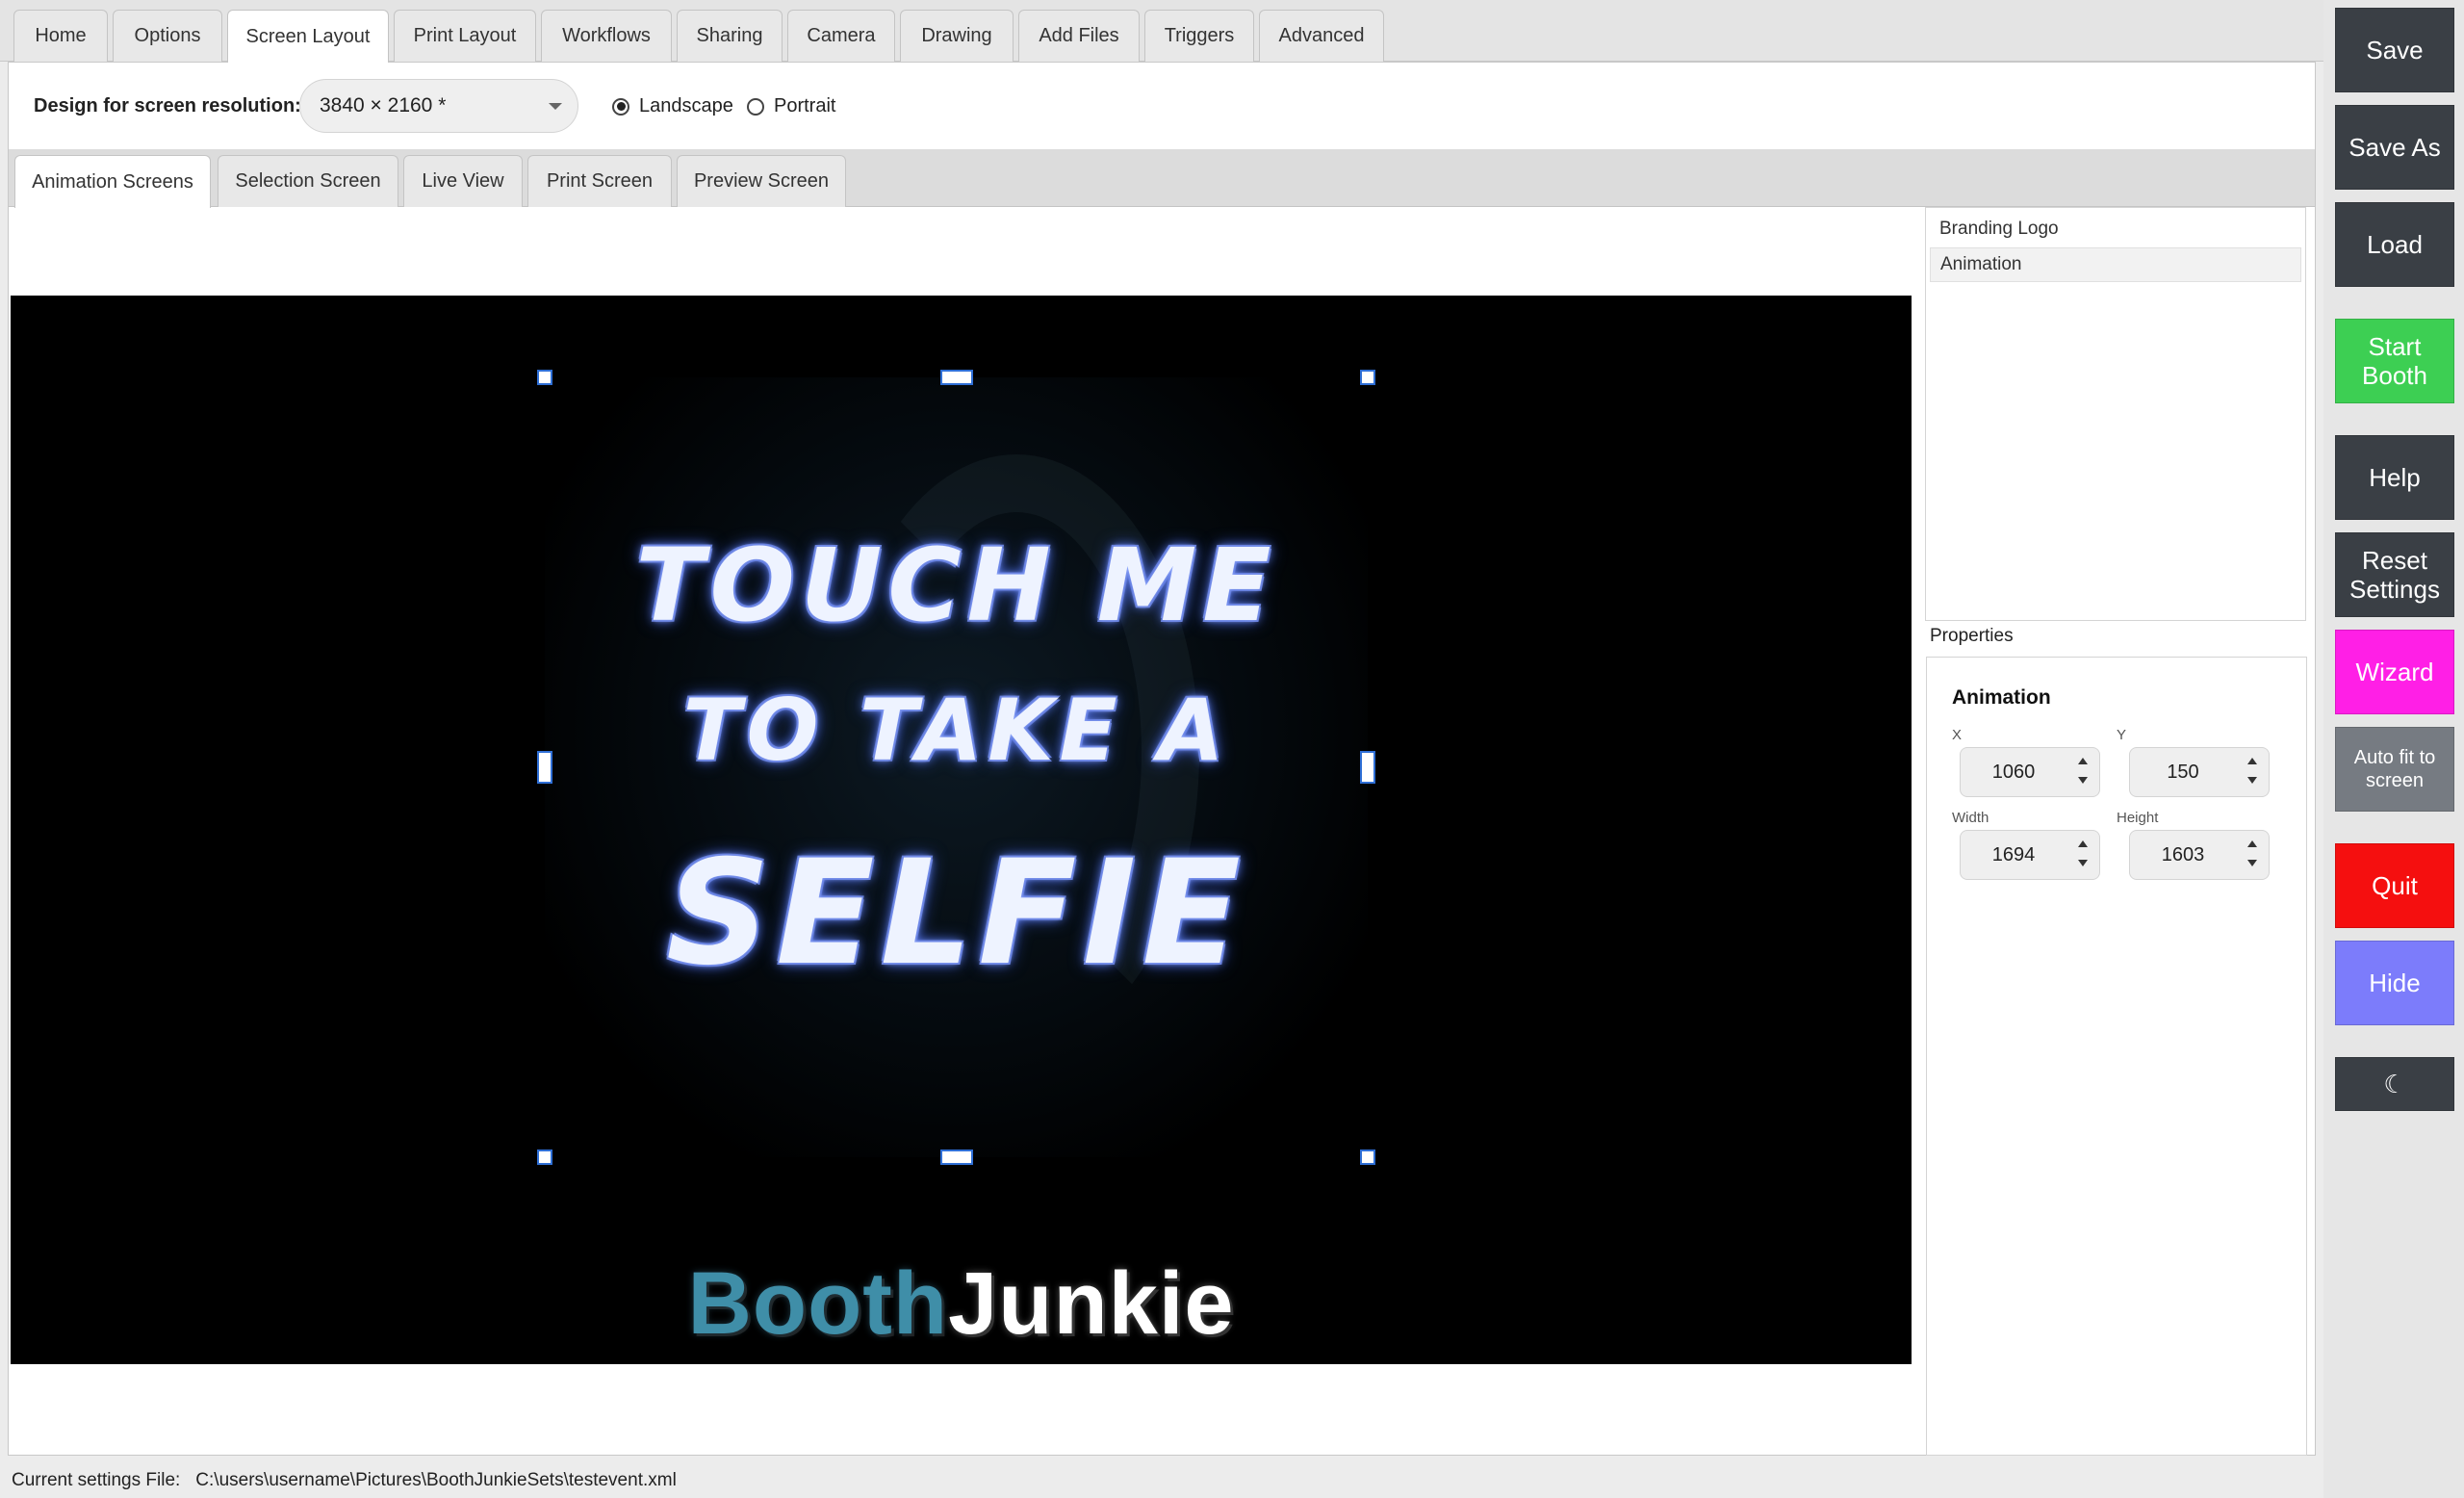  Describe the element at coordinates (1970, 818) in the screenshot. I see `width-label: Width` at that location.